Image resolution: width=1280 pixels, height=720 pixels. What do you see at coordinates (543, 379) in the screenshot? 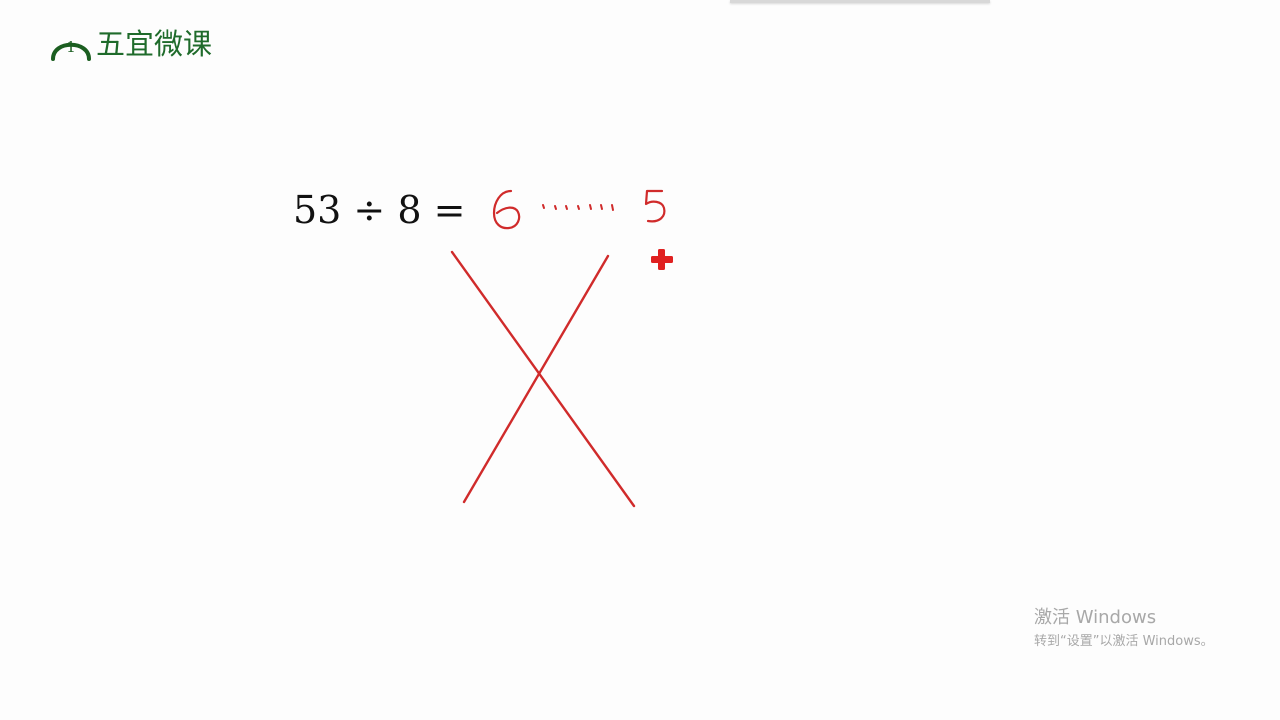
I see `wrong-cross-mark` at bounding box center [543, 379].